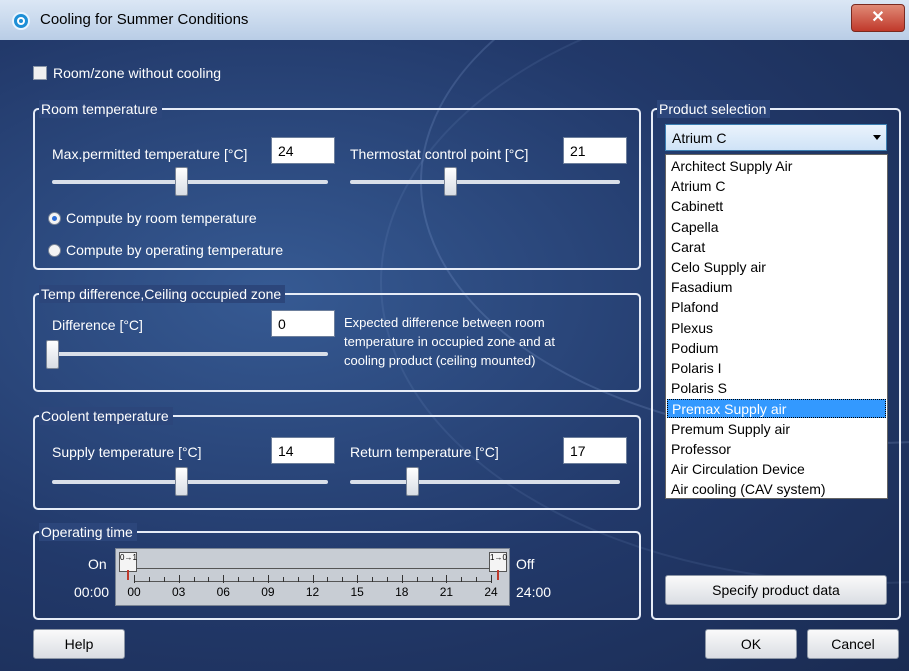  What do you see at coordinates (776, 388) in the screenshot?
I see `product-option: Polaris S` at bounding box center [776, 388].